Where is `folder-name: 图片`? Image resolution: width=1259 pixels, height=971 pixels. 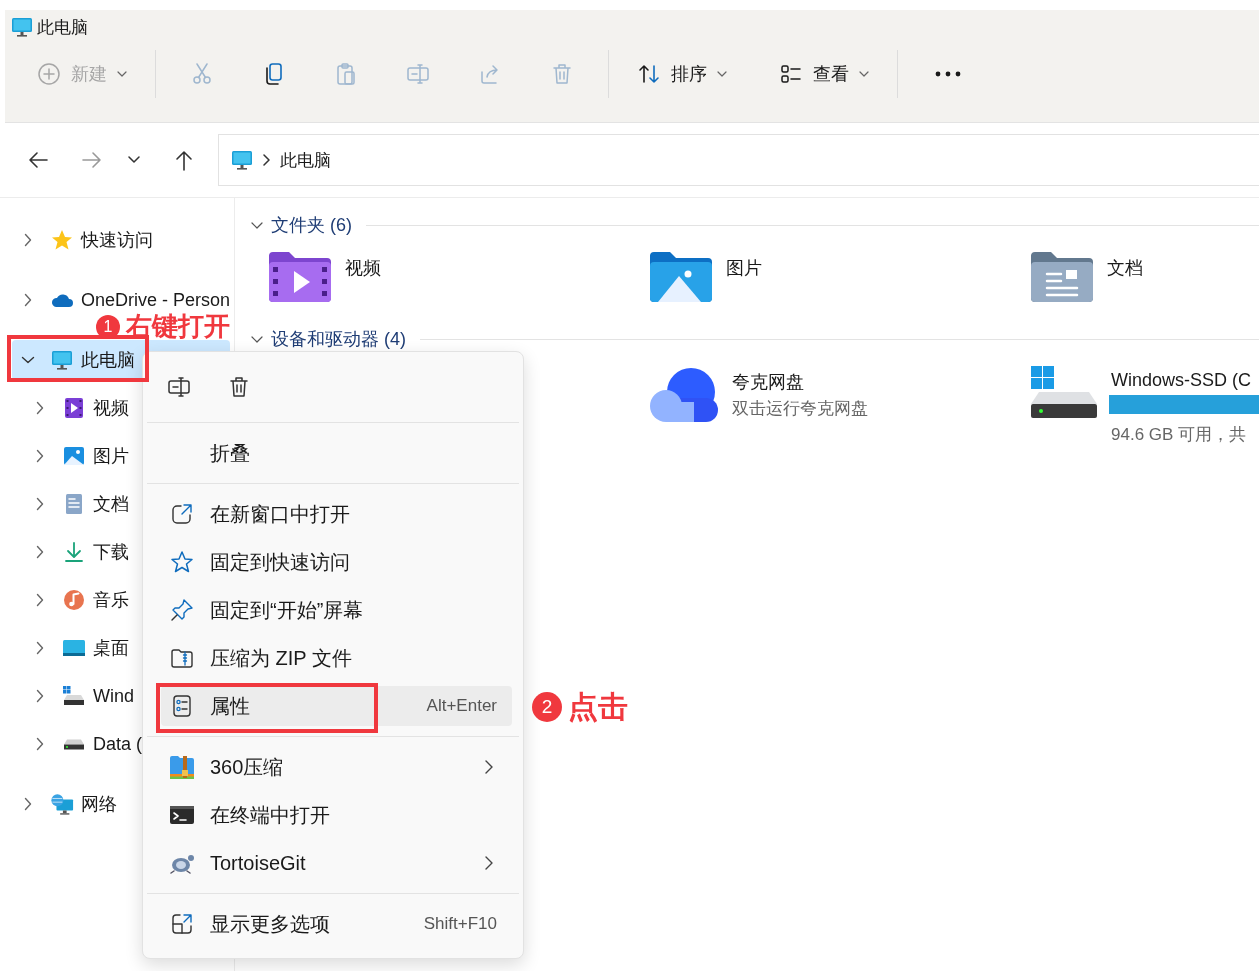
folder-name: 图片 is located at coordinates (744, 268).